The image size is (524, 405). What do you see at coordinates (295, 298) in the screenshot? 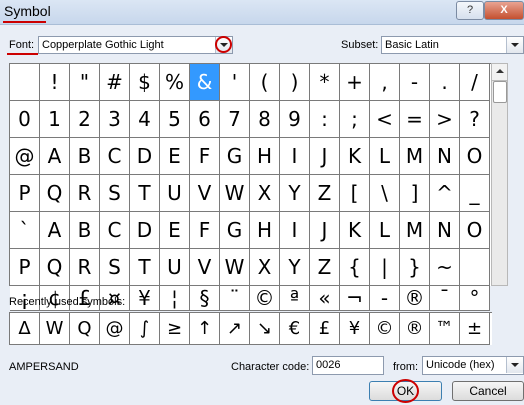
I see `symbol-cell: ª` at bounding box center [295, 298].